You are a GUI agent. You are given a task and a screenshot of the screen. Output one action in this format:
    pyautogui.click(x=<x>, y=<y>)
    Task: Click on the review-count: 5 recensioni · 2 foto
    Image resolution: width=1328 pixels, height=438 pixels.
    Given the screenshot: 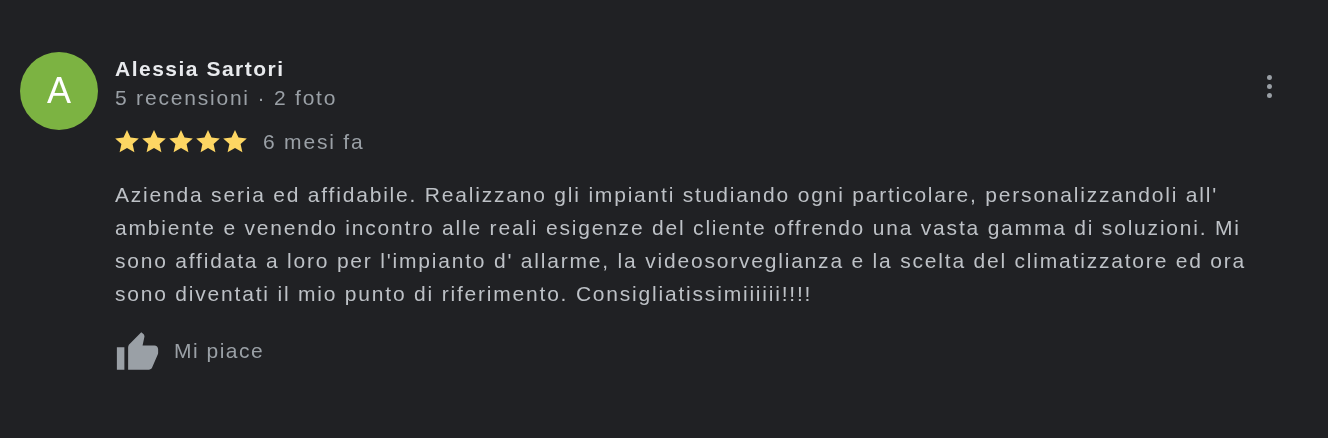 What is the action you would take?
    pyautogui.click(x=226, y=98)
    